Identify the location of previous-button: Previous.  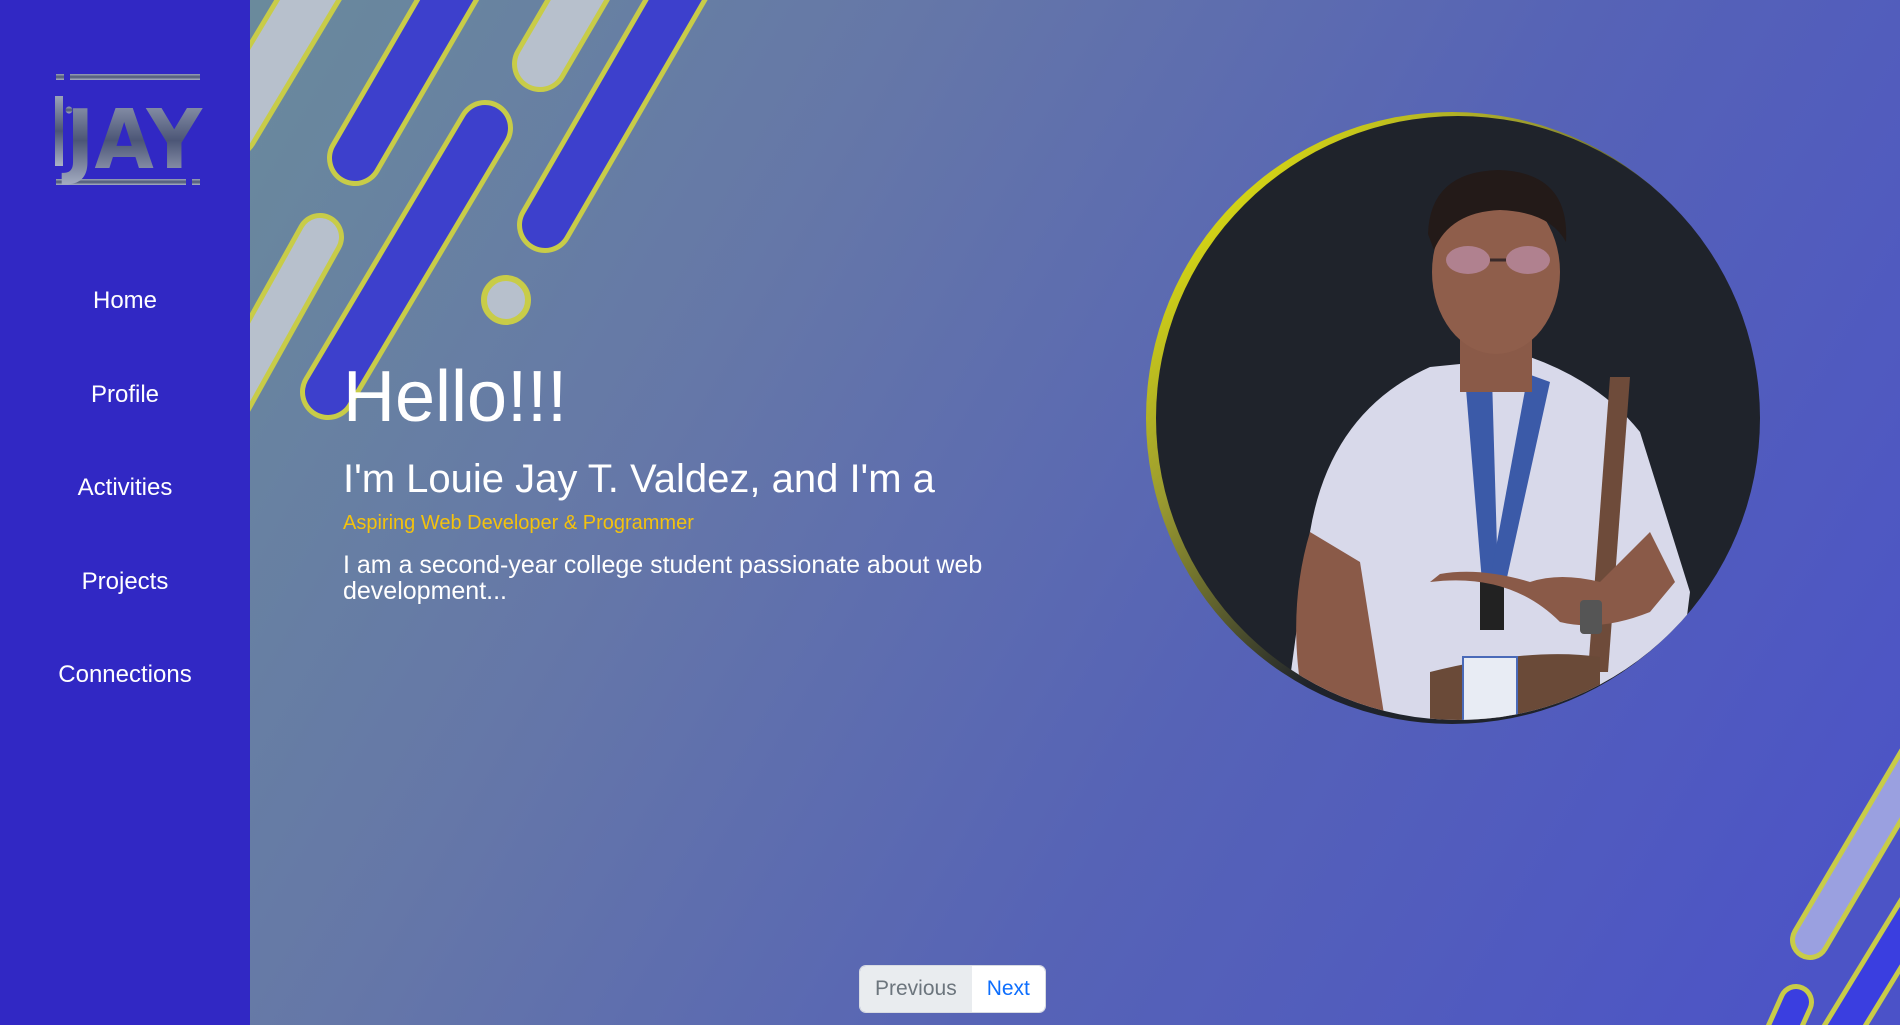
(916, 989).